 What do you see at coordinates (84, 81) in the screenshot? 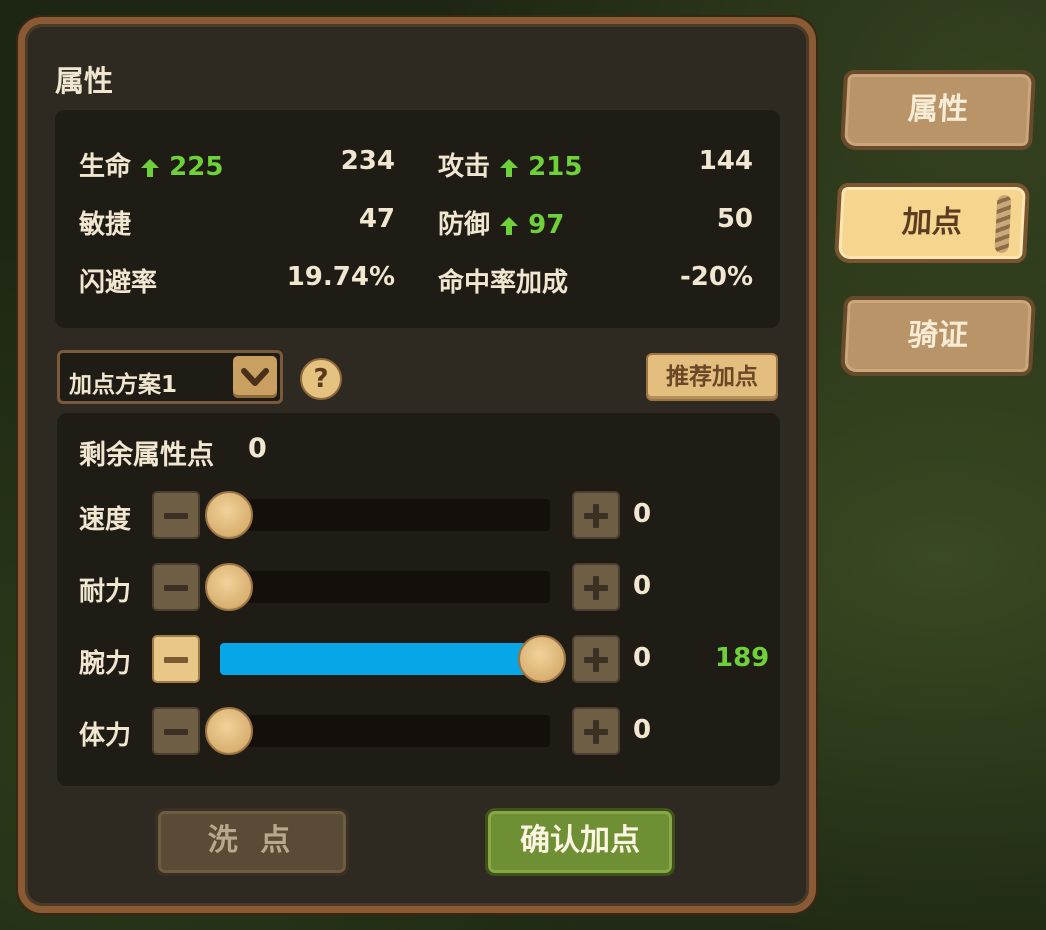
I see `panel-title: 属性` at bounding box center [84, 81].